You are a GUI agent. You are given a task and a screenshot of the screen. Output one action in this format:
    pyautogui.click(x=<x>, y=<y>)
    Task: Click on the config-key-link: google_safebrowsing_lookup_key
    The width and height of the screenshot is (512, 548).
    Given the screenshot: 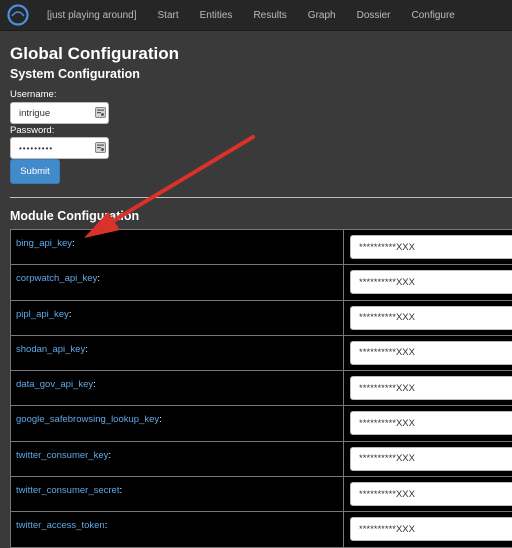 What is the action you would take?
    pyautogui.click(x=87, y=419)
    